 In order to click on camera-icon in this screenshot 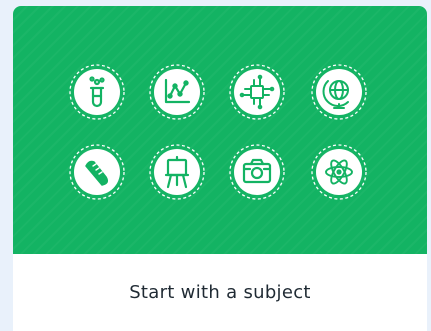, I will do `click(257, 172)`.